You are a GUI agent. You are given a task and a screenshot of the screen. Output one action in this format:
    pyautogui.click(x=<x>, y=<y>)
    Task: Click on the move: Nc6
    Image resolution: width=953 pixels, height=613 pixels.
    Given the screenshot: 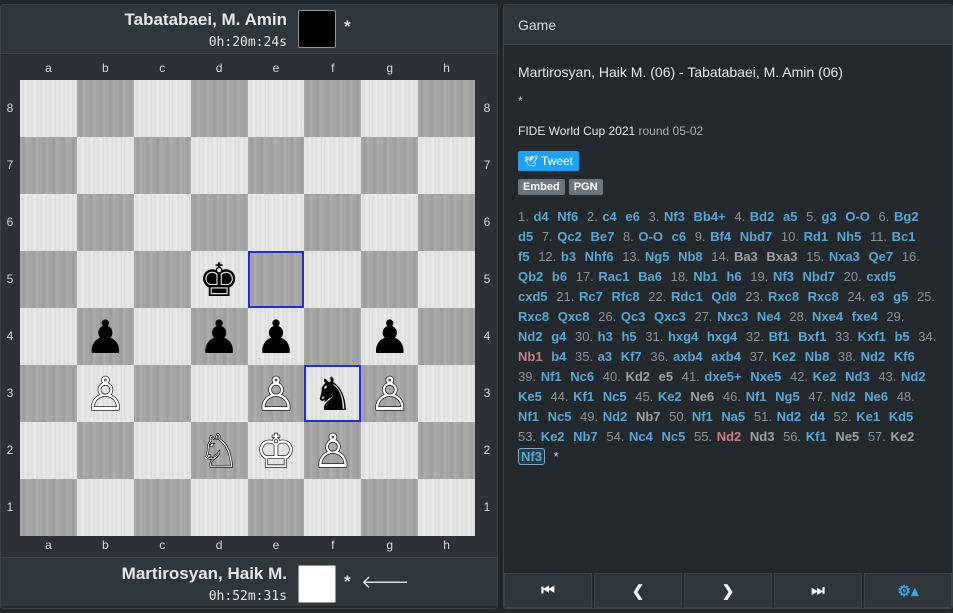 What is the action you would take?
    pyautogui.click(x=582, y=376)
    